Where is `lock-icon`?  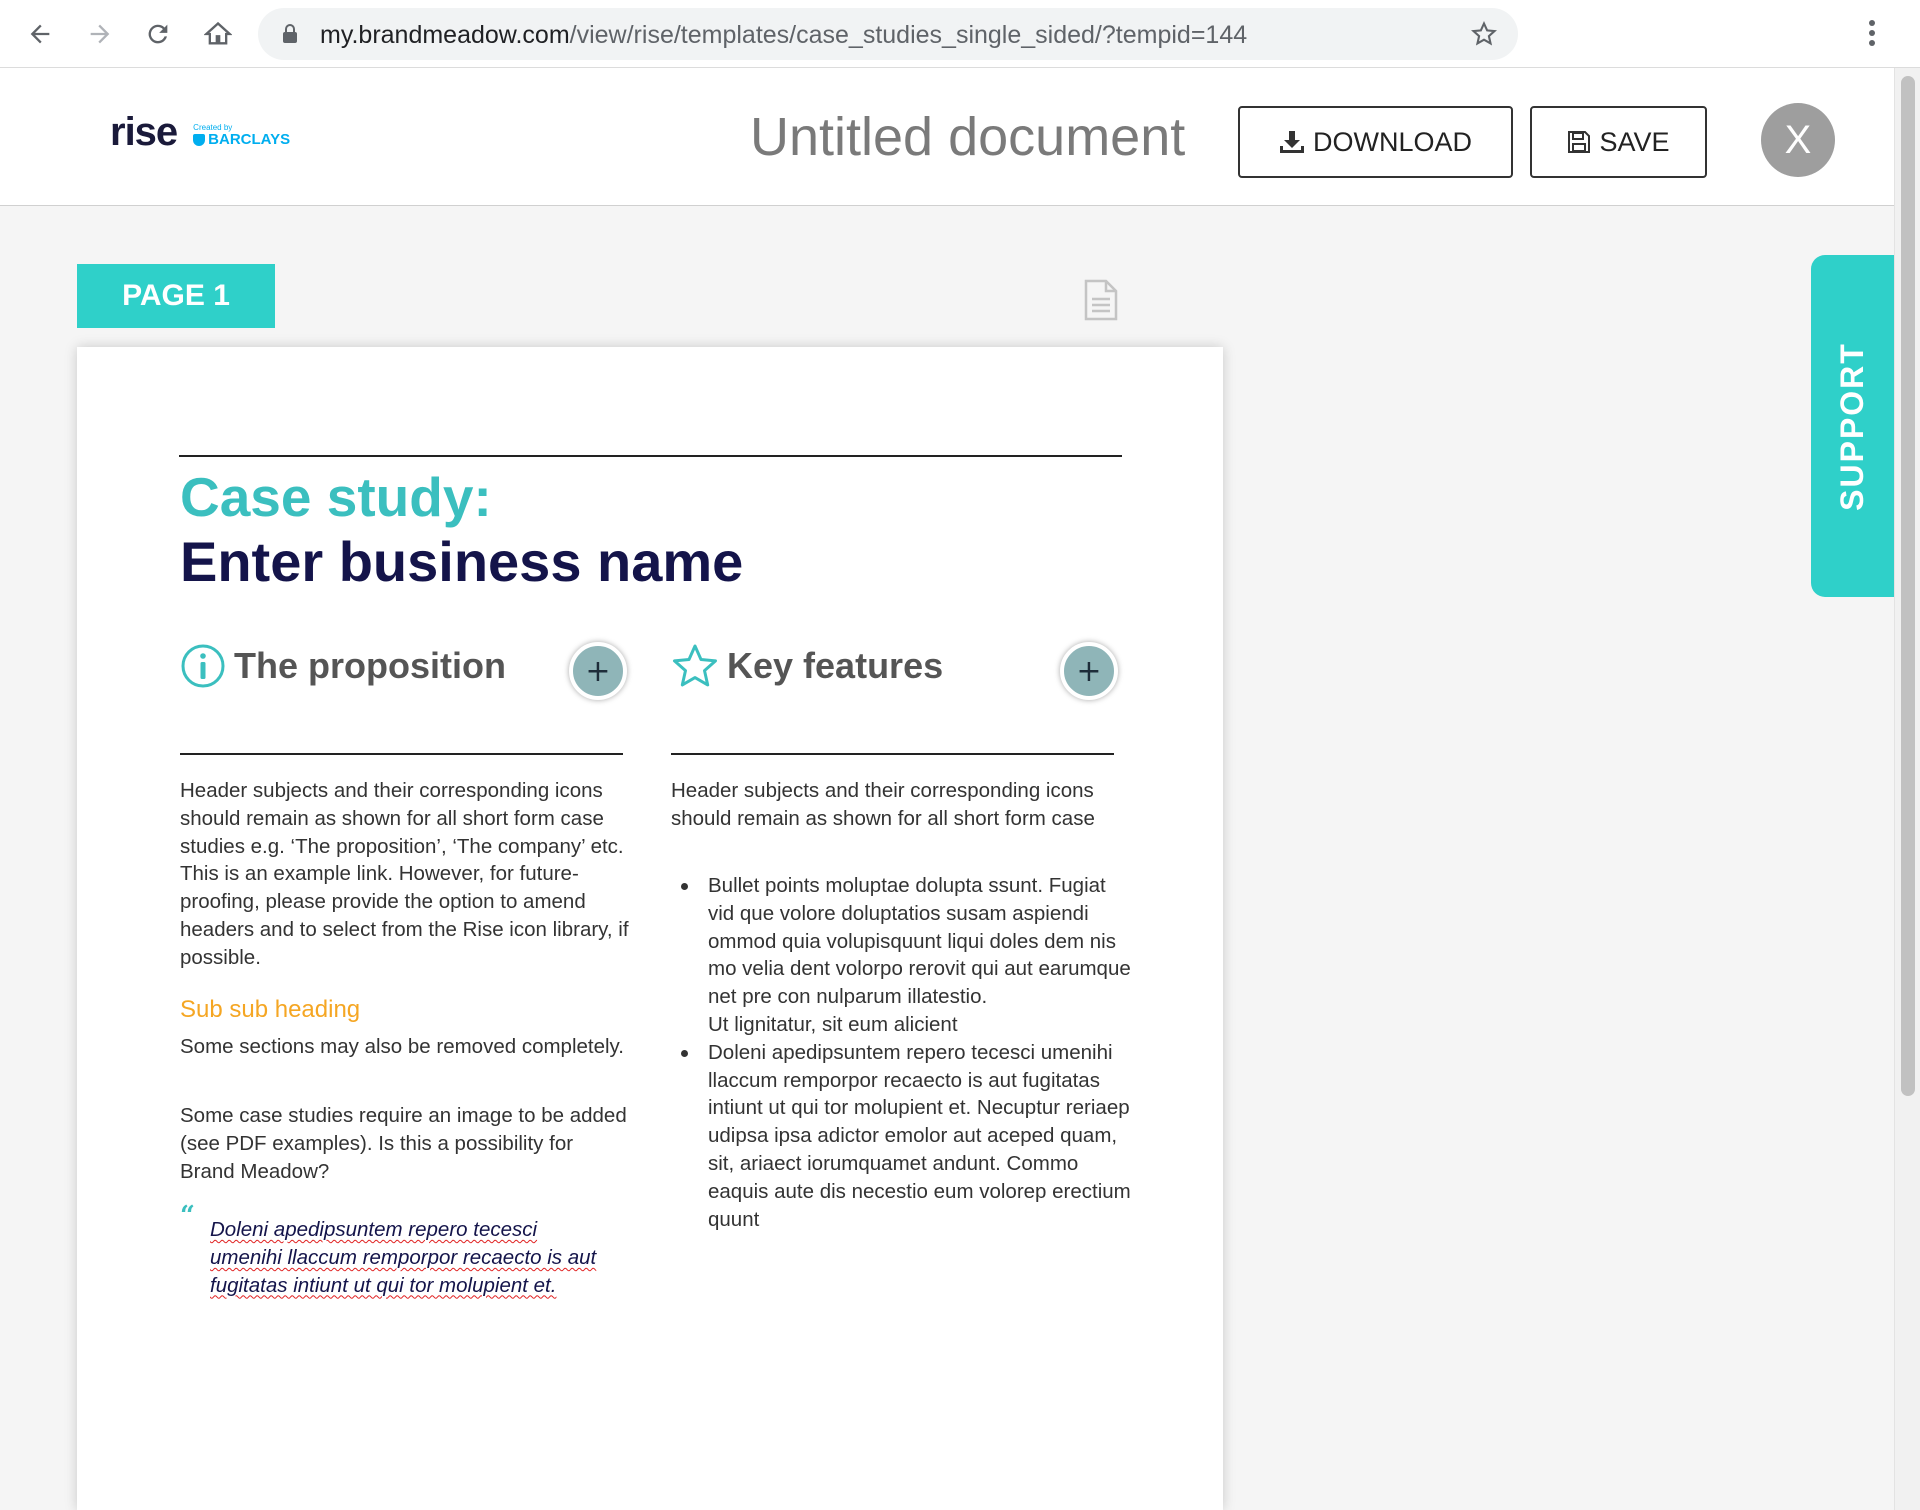
lock-icon is located at coordinates (290, 36).